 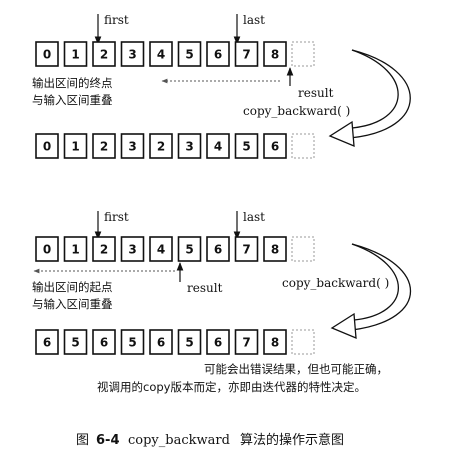 I want to click on curved-arrow-outer, so click(x=380, y=94).